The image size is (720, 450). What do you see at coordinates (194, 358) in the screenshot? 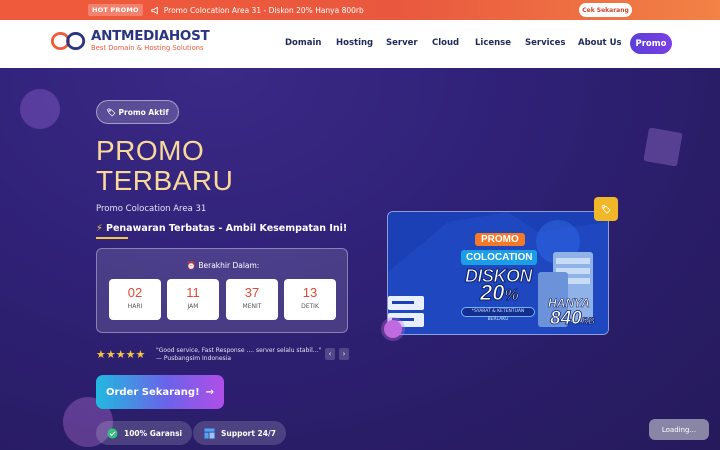
I see `testimonial-author: — Pusbangsim Indonesia` at bounding box center [194, 358].